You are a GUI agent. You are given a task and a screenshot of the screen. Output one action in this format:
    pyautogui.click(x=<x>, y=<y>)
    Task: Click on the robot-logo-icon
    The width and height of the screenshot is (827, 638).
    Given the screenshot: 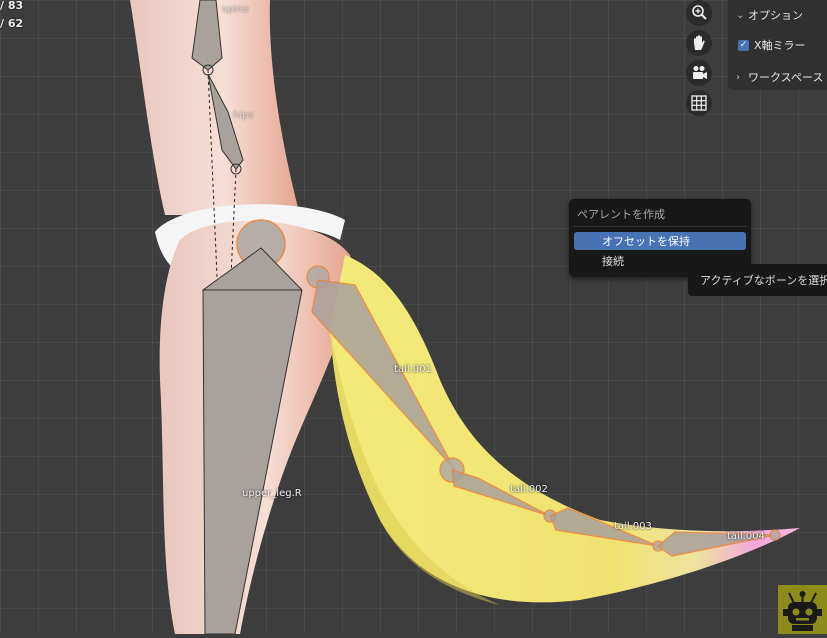 What is the action you would take?
    pyautogui.click(x=802, y=609)
    